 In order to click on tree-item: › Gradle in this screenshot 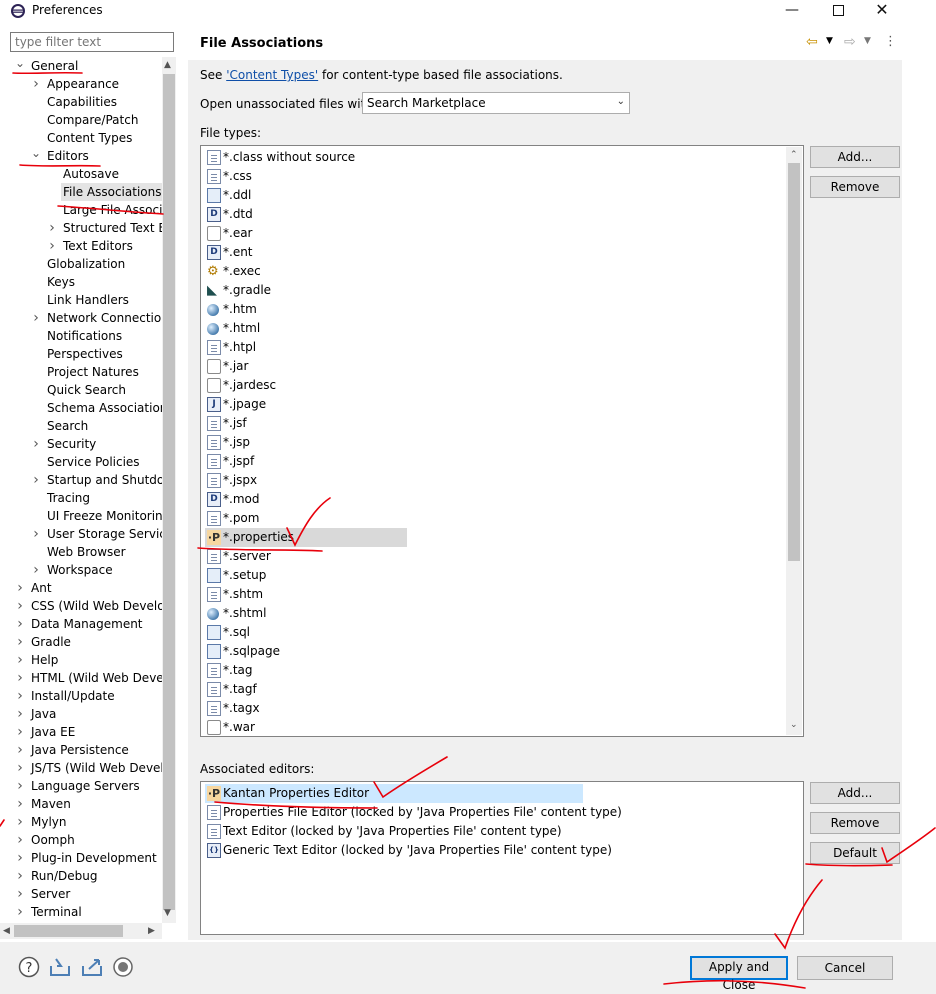, I will do `click(81, 642)`.